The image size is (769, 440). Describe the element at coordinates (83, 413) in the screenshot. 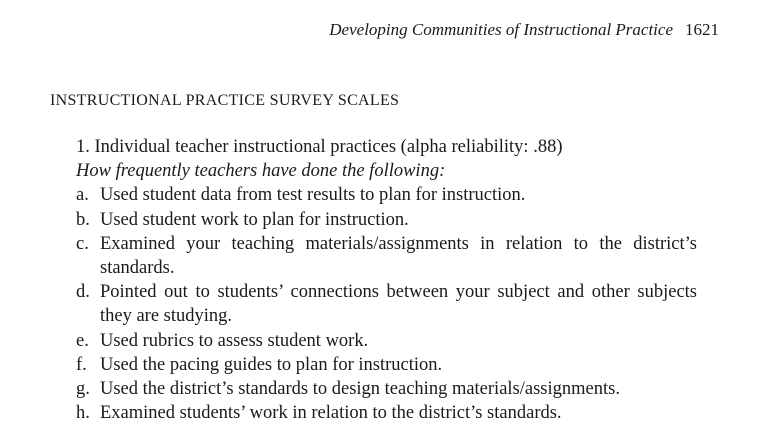

I see `scale-item-letter: h.` at that location.